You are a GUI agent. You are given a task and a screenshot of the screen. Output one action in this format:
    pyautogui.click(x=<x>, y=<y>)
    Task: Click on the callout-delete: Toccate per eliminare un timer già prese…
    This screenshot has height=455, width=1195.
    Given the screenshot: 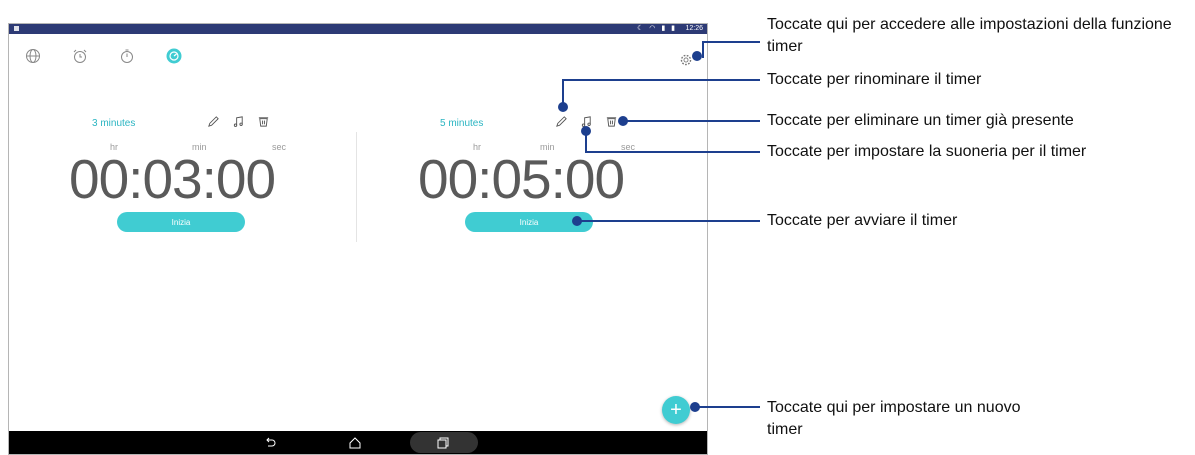 What is the action you would take?
    pyautogui.click(x=920, y=120)
    